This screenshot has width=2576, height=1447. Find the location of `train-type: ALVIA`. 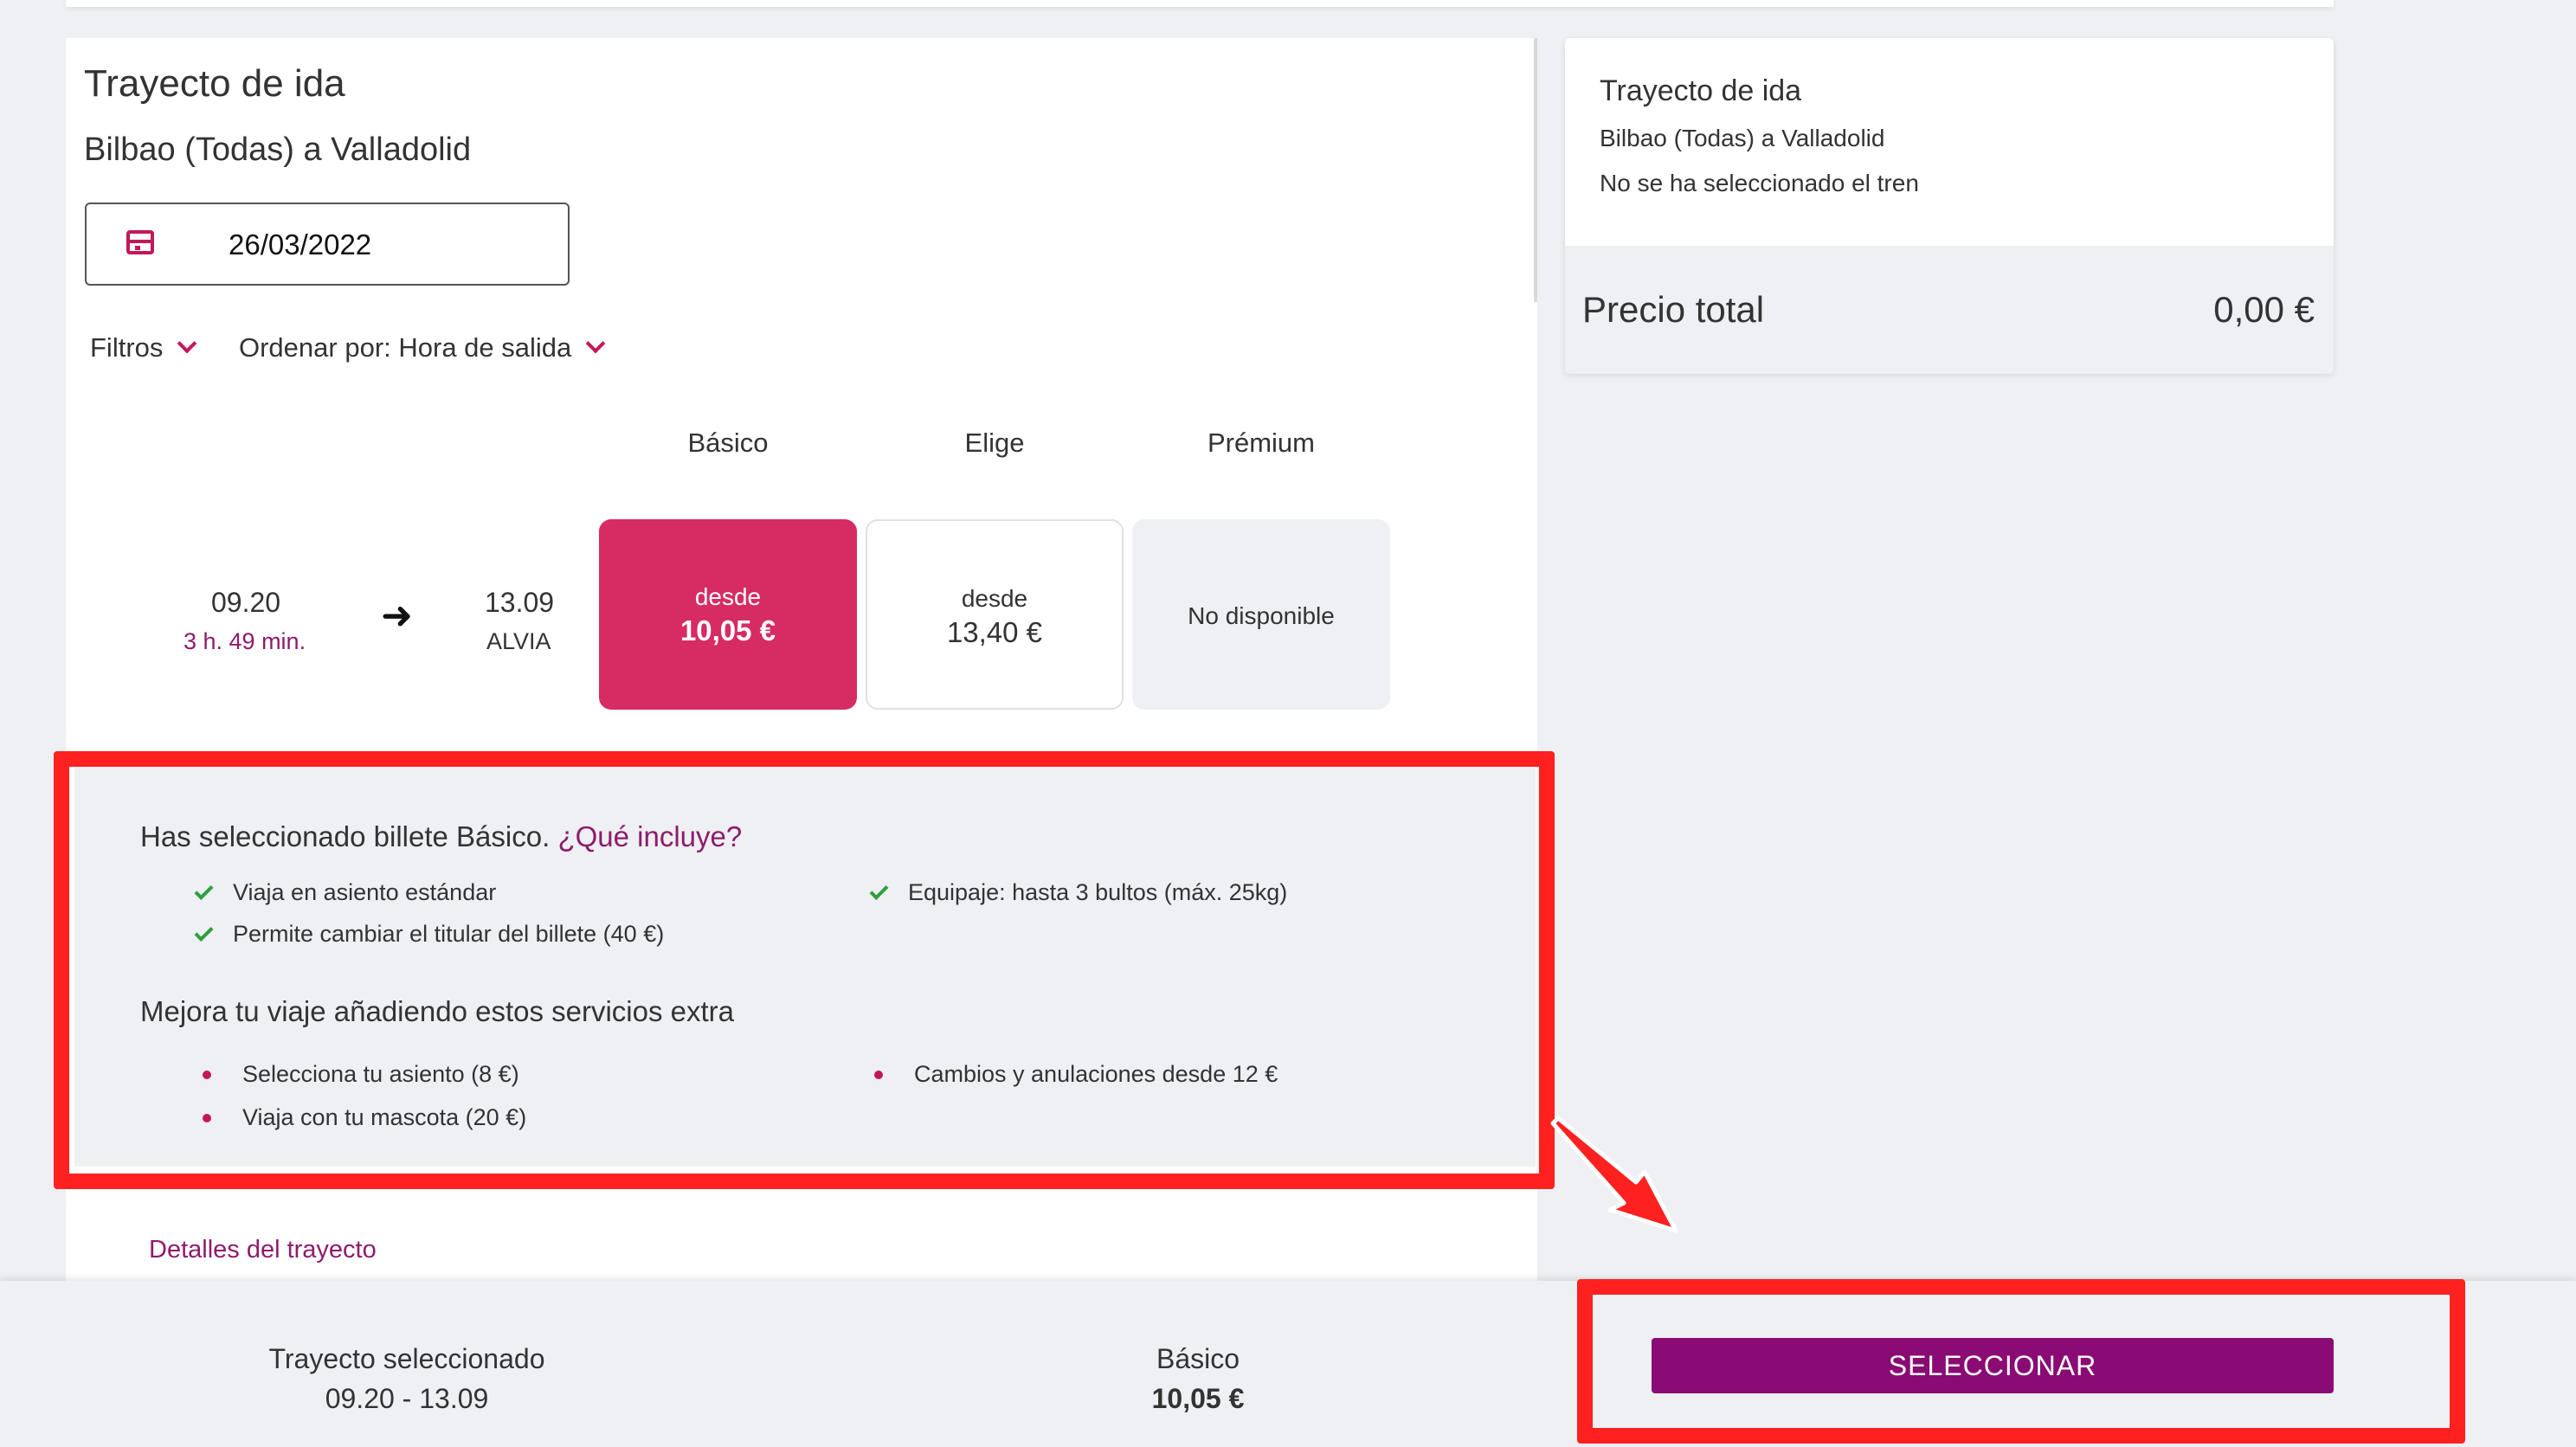

train-type: ALVIA is located at coordinates (518, 641).